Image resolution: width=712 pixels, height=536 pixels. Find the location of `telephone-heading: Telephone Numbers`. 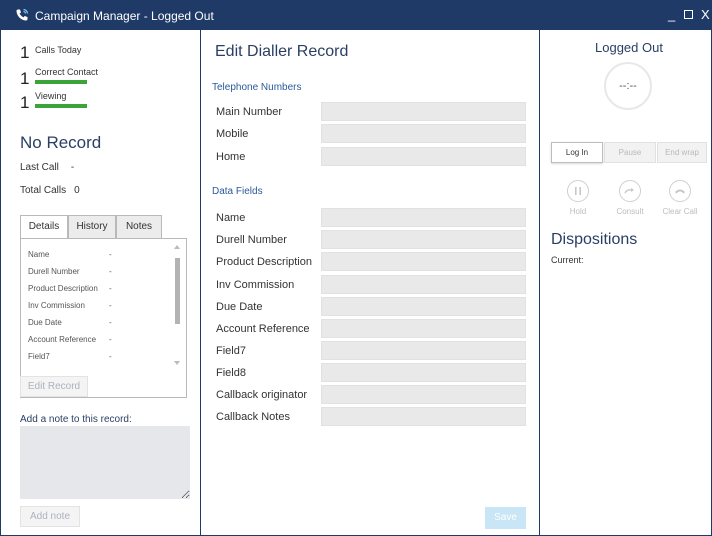

telephone-heading: Telephone Numbers is located at coordinates (257, 87).